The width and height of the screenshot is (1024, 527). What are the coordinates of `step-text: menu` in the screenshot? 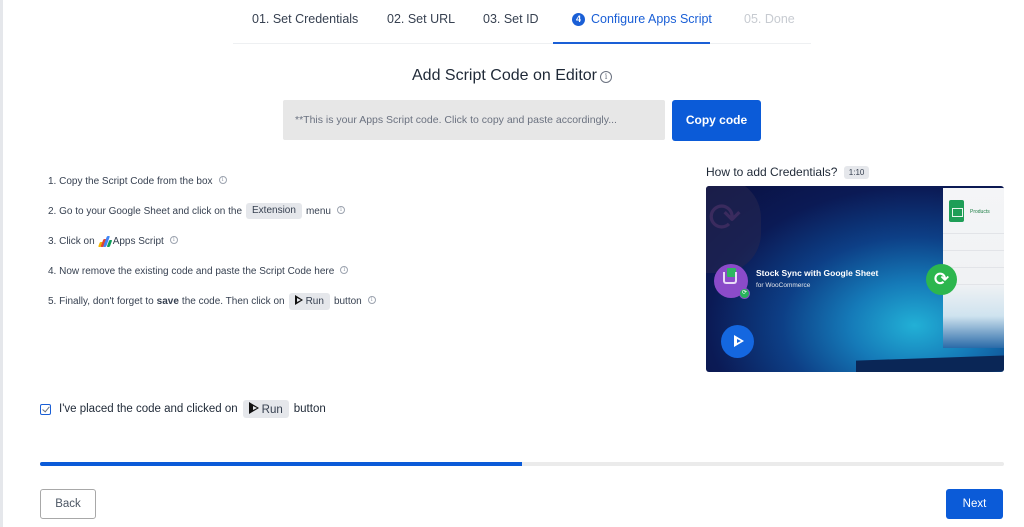 It's located at (318, 211).